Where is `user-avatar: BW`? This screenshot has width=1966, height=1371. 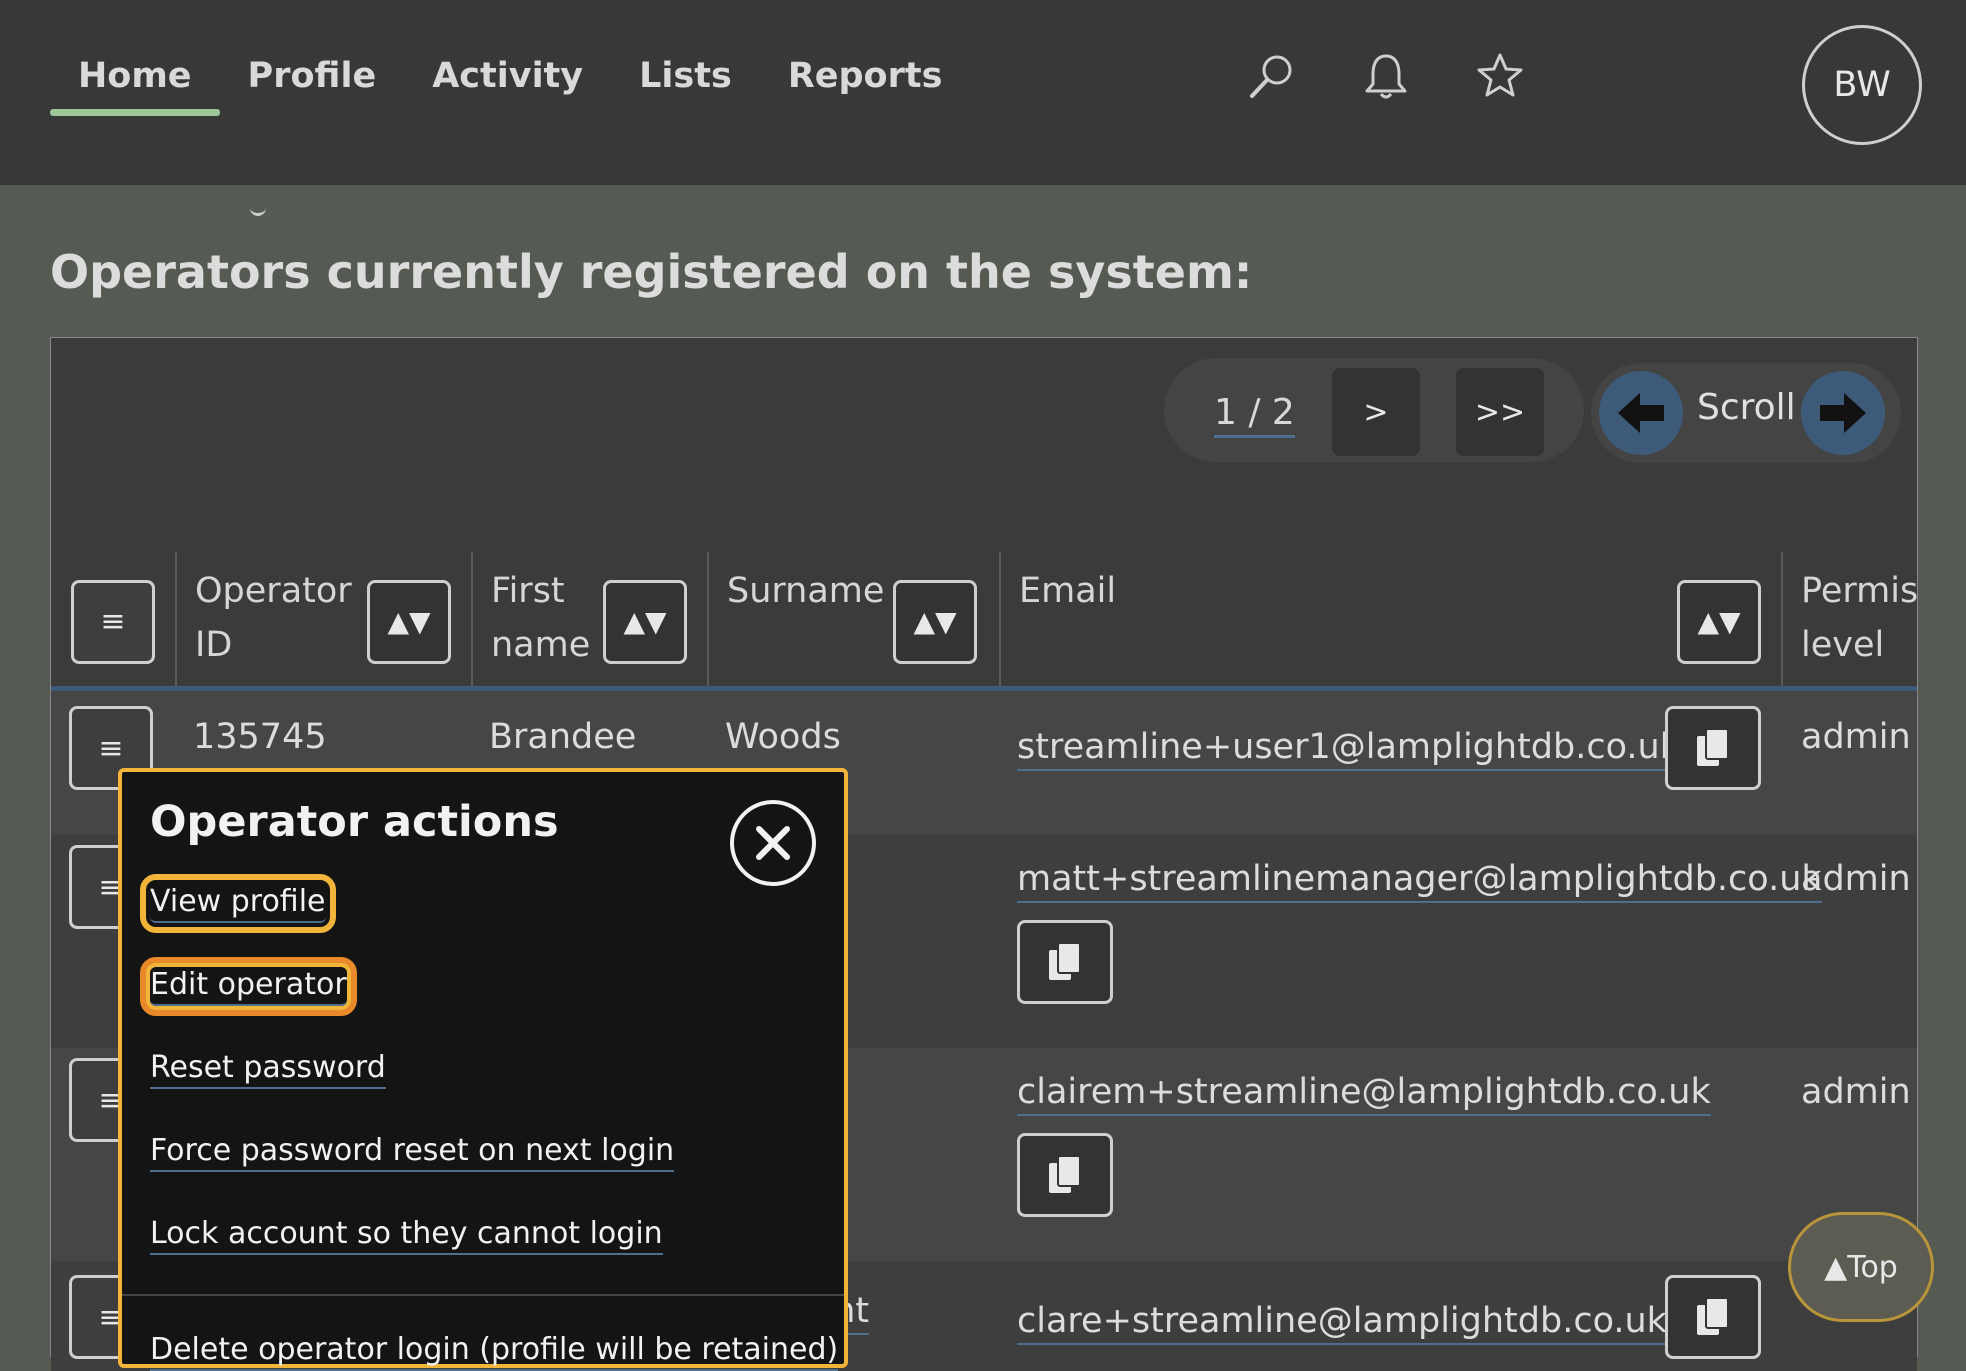
user-avatar: BW is located at coordinates (1862, 85).